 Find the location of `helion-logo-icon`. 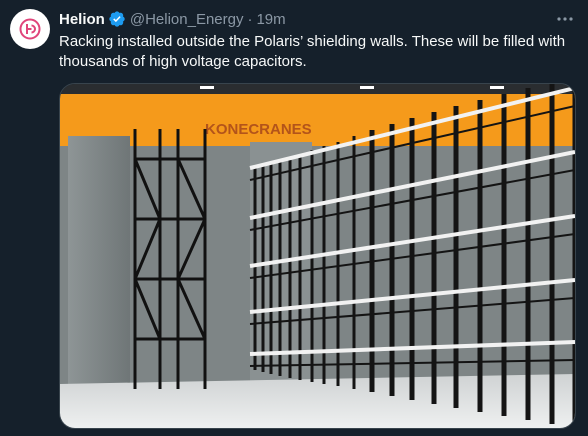

helion-logo-icon is located at coordinates (30, 29).